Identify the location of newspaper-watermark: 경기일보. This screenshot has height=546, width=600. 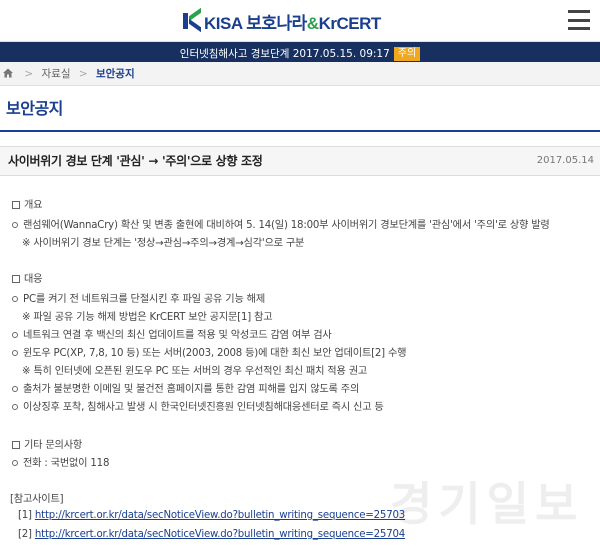
(487, 504).